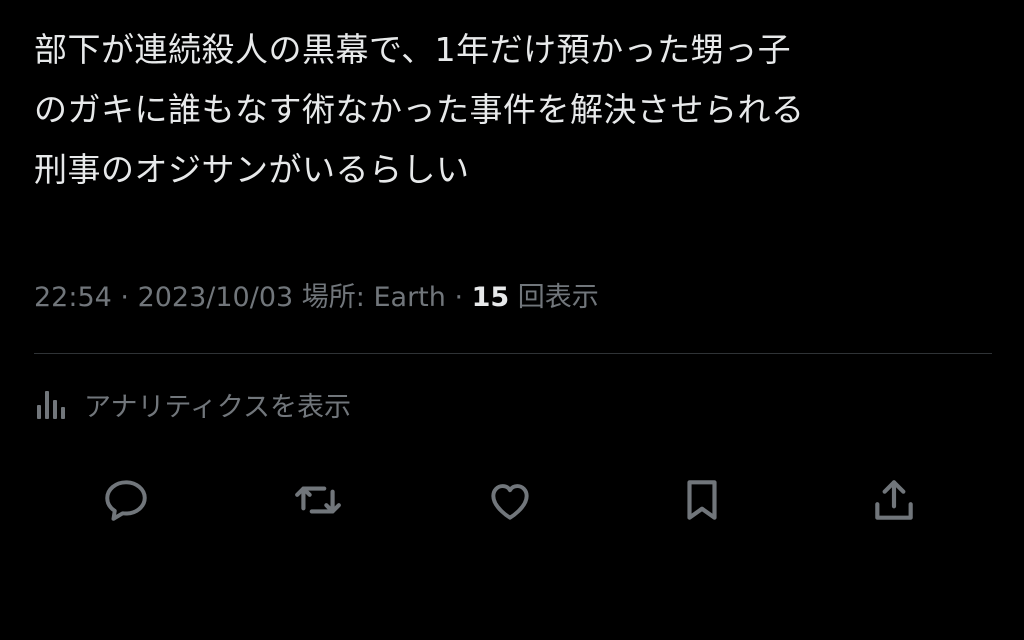 This screenshot has height=640, width=1024. Describe the element at coordinates (73, 297) in the screenshot. I see `tweet-time: 22:54` at that location.